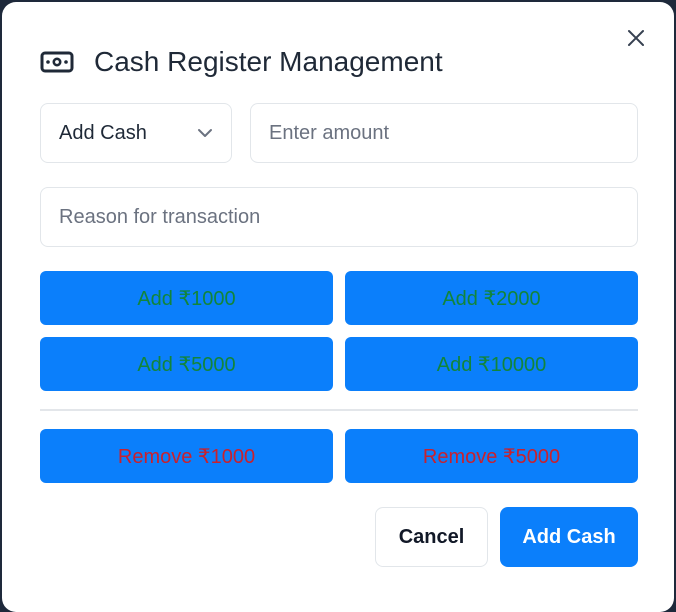 The height and width of the screenshot is (612, 676). What do you see at coordinates (57, 62) in the screenshot?
I see `cash-icon` at bounding box center [57, 62].